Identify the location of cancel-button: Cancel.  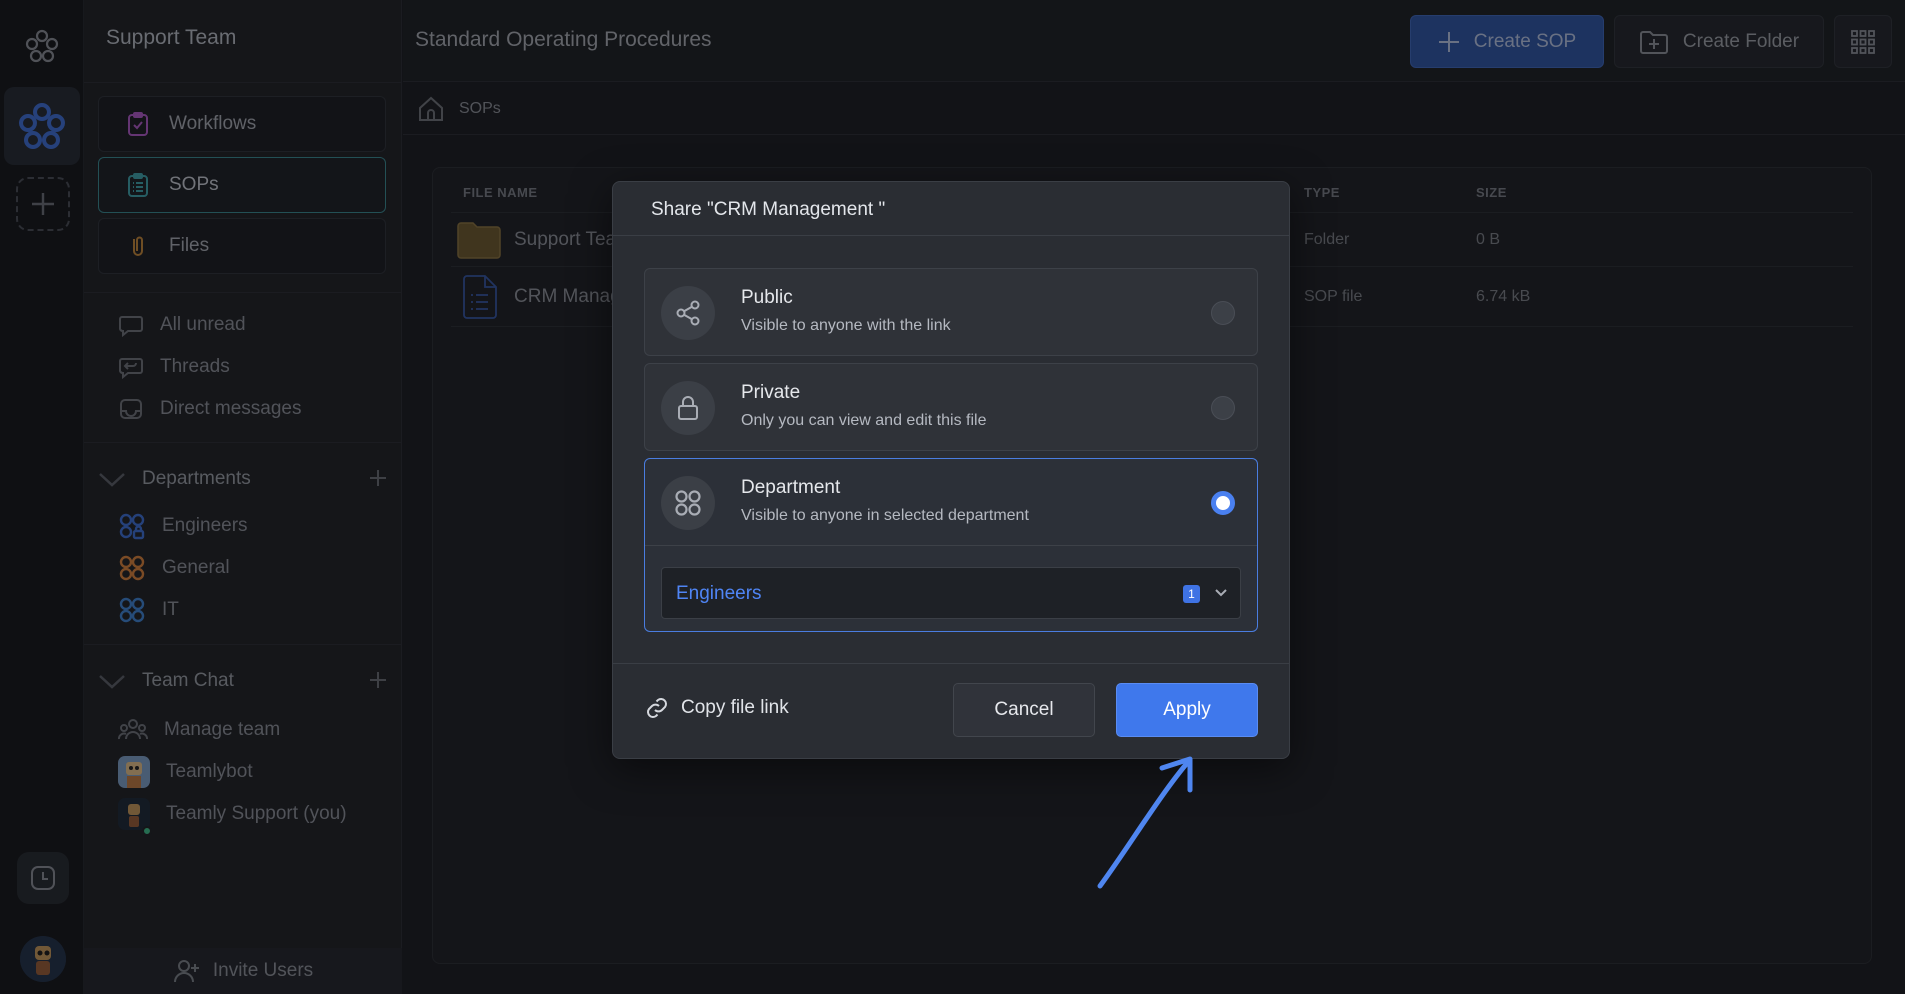
(1024, 710).